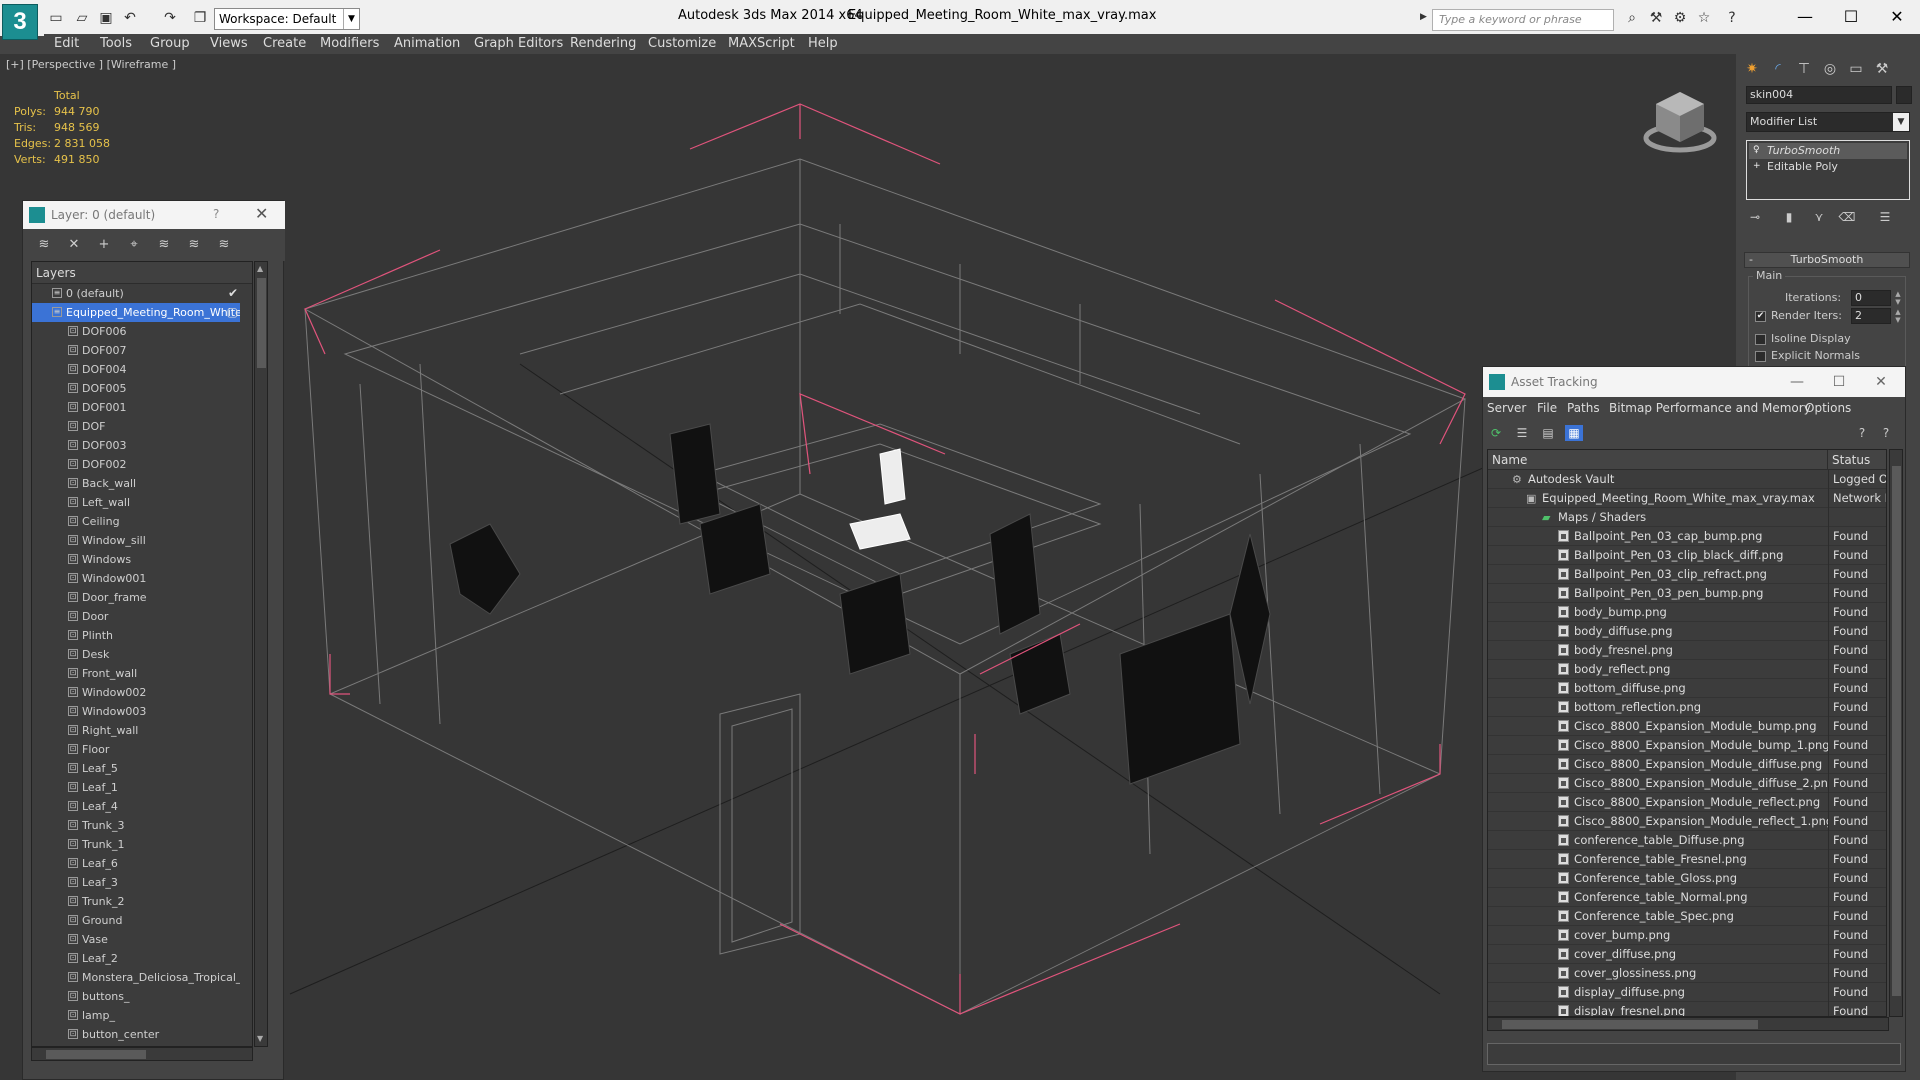 This screenshot has width=1920, height=1080. Describe the element at coordinates (136, 901) in the screenshot. I see `layer-object-row: ⊡ Trunk_2` at that location.